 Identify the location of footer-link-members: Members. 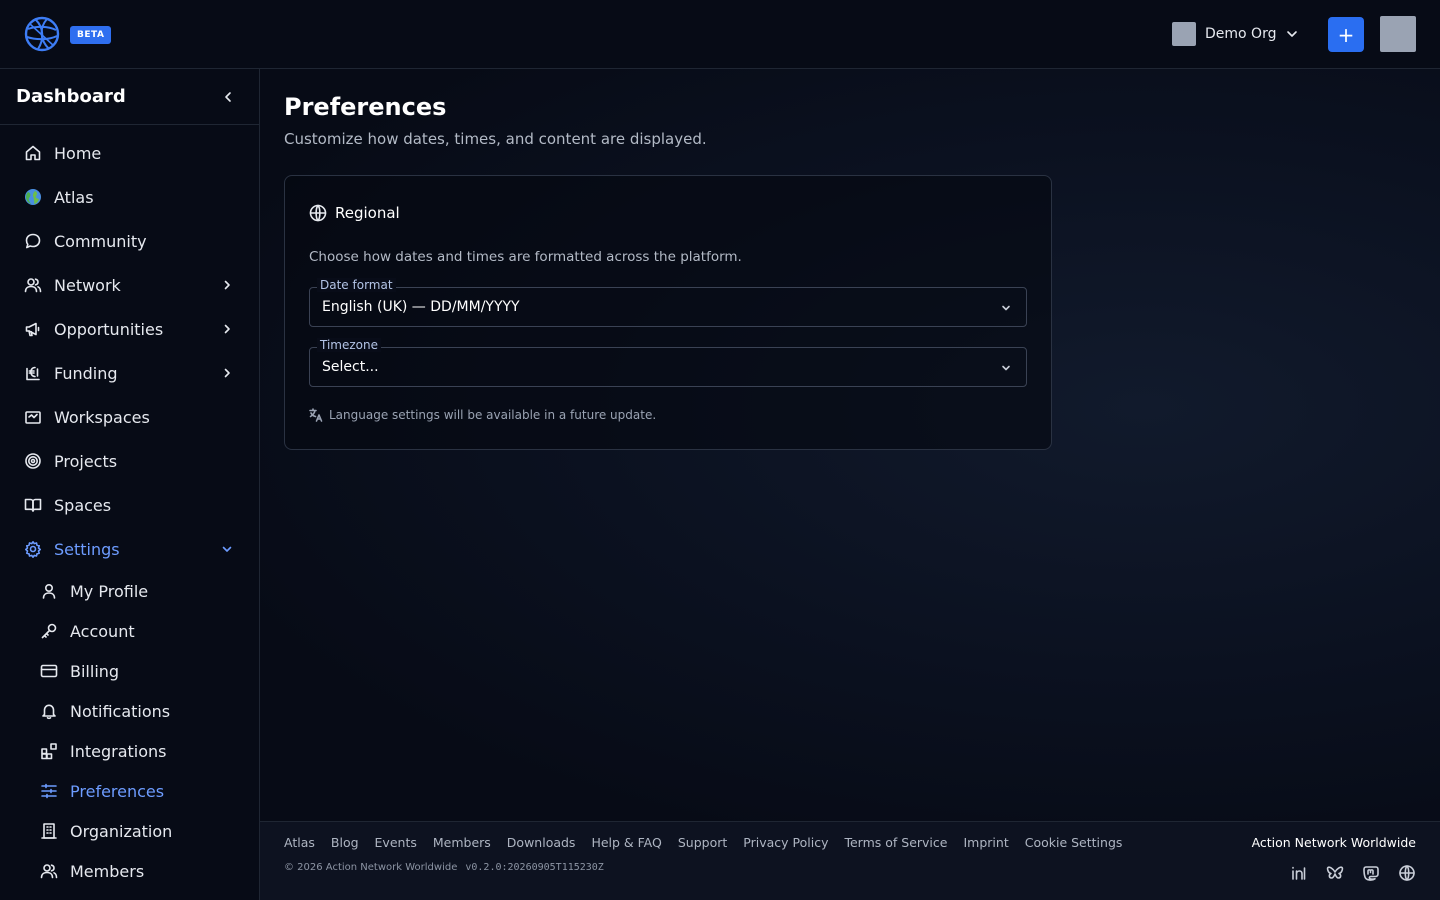
(462, 842).